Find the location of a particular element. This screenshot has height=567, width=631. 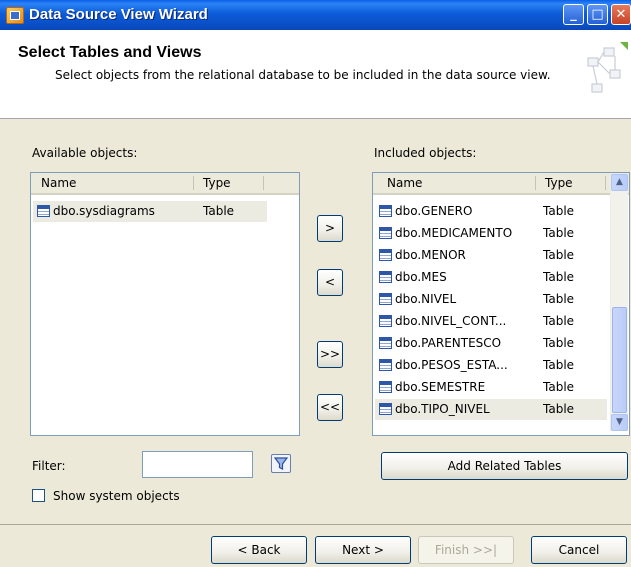

list-item: dbo.NIVEL_CONT... Table is located at coordinates (491, 321).